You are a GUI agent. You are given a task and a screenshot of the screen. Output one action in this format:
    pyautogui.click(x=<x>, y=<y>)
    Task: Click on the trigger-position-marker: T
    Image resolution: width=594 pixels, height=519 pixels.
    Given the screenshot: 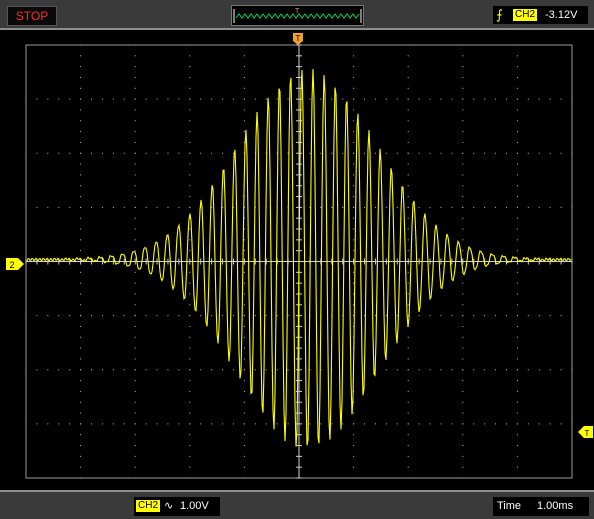 What is the action you would take?
    pyautogui.click(x=298, y=39)
    